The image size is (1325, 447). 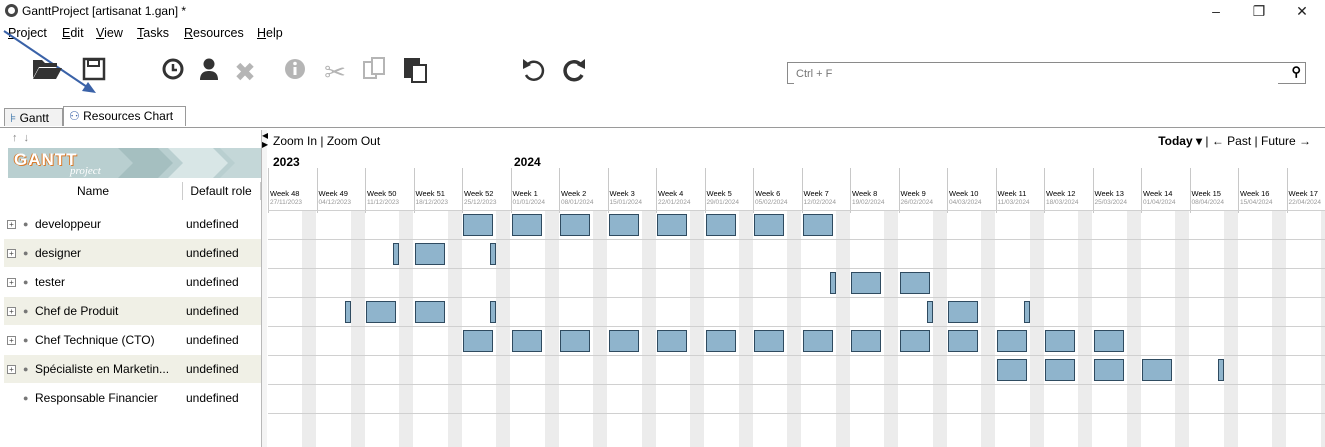 What do you see at coordinates (209, 72) in the screenshot?
I see `person-icon` at bounding box center [209, 72].